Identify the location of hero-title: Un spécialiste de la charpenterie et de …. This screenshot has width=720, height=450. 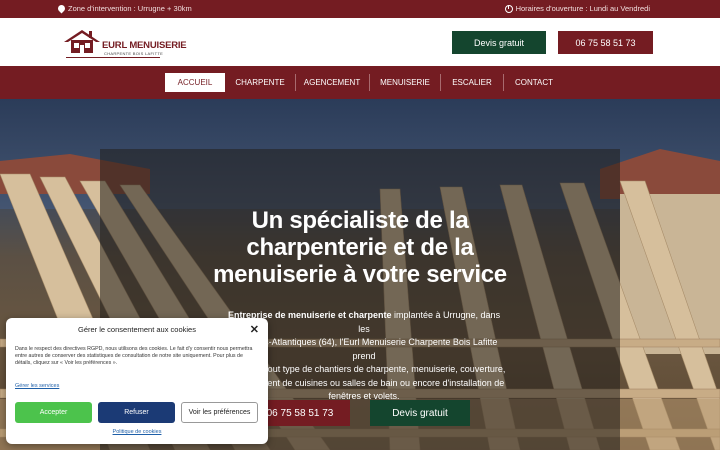
(360, 247).